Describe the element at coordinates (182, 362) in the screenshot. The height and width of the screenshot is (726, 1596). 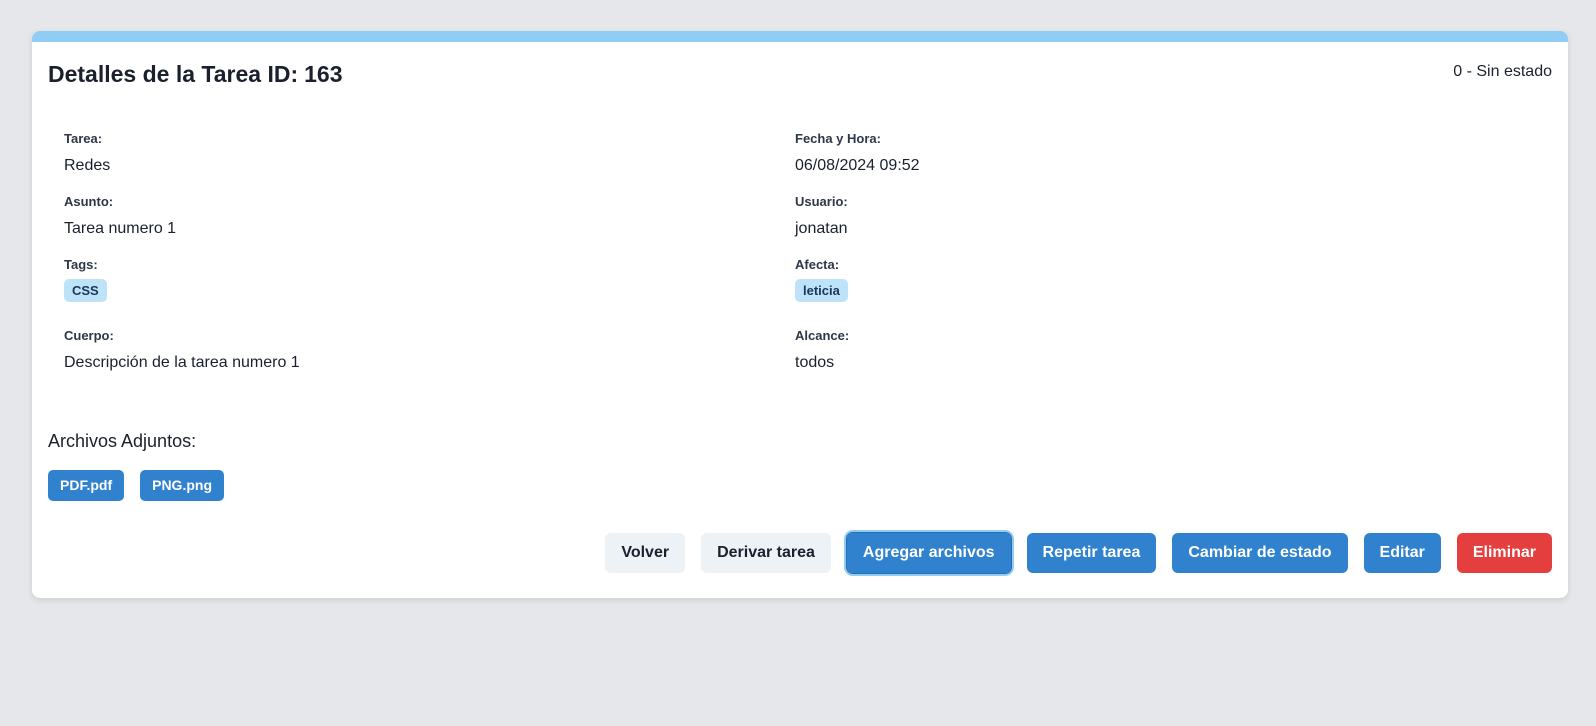
I see `field-cuerpo-value: Descripción de la tarea numero 1` at that location.